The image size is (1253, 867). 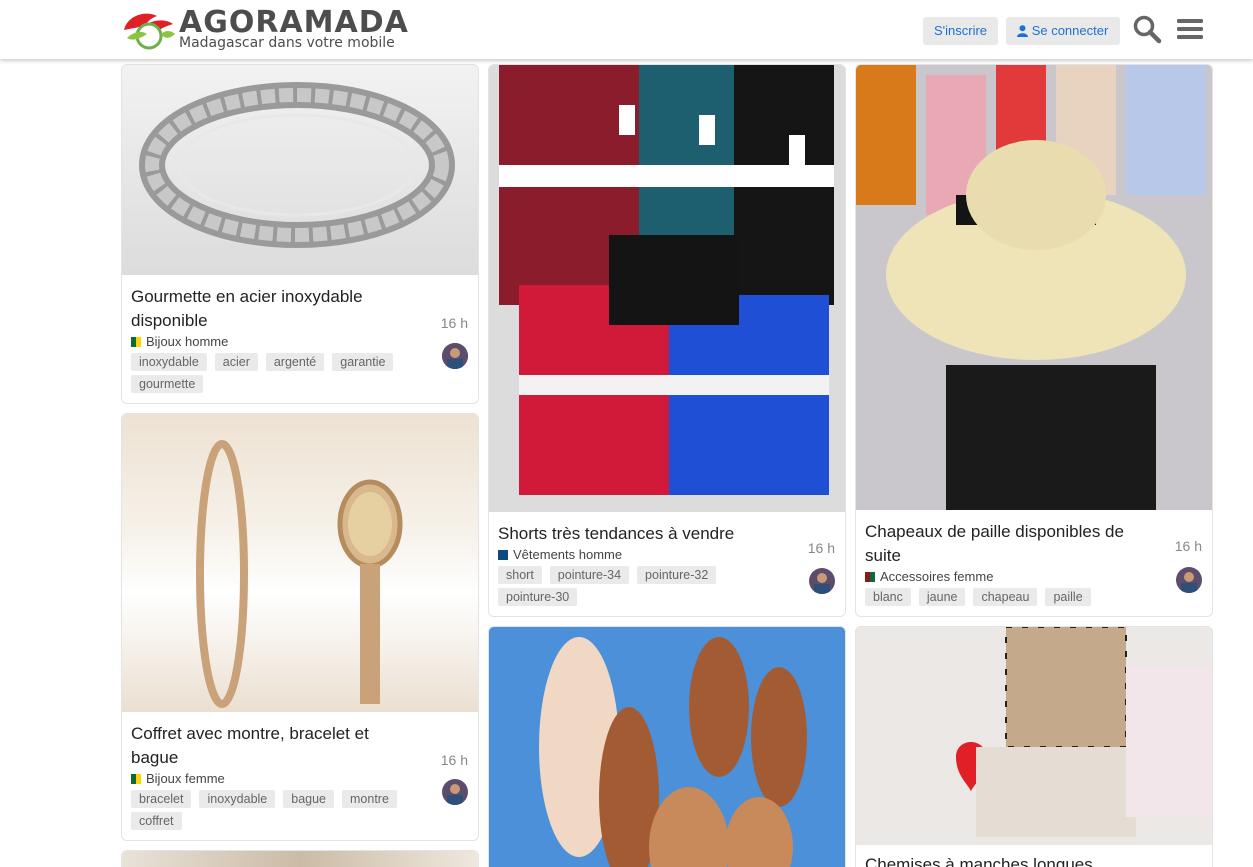 What do you see at coordinates (937, 576) in the screenshot?
I see `category-label: Accessoires femme` at bounding box center [937, 576].